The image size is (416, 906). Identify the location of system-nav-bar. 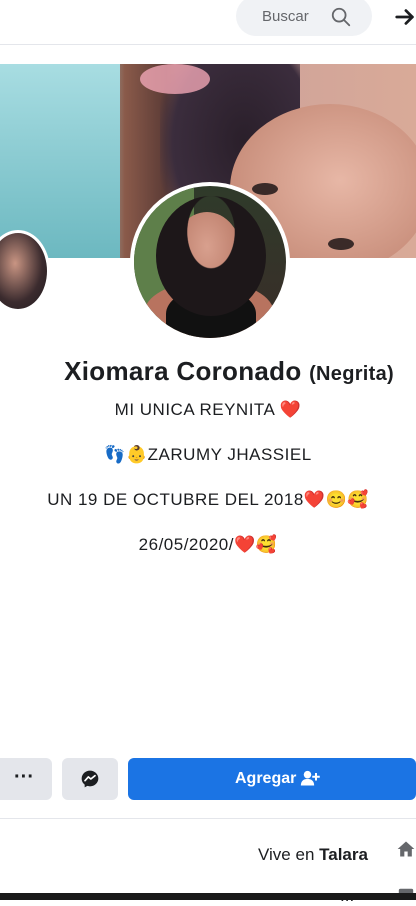
(208, 896).